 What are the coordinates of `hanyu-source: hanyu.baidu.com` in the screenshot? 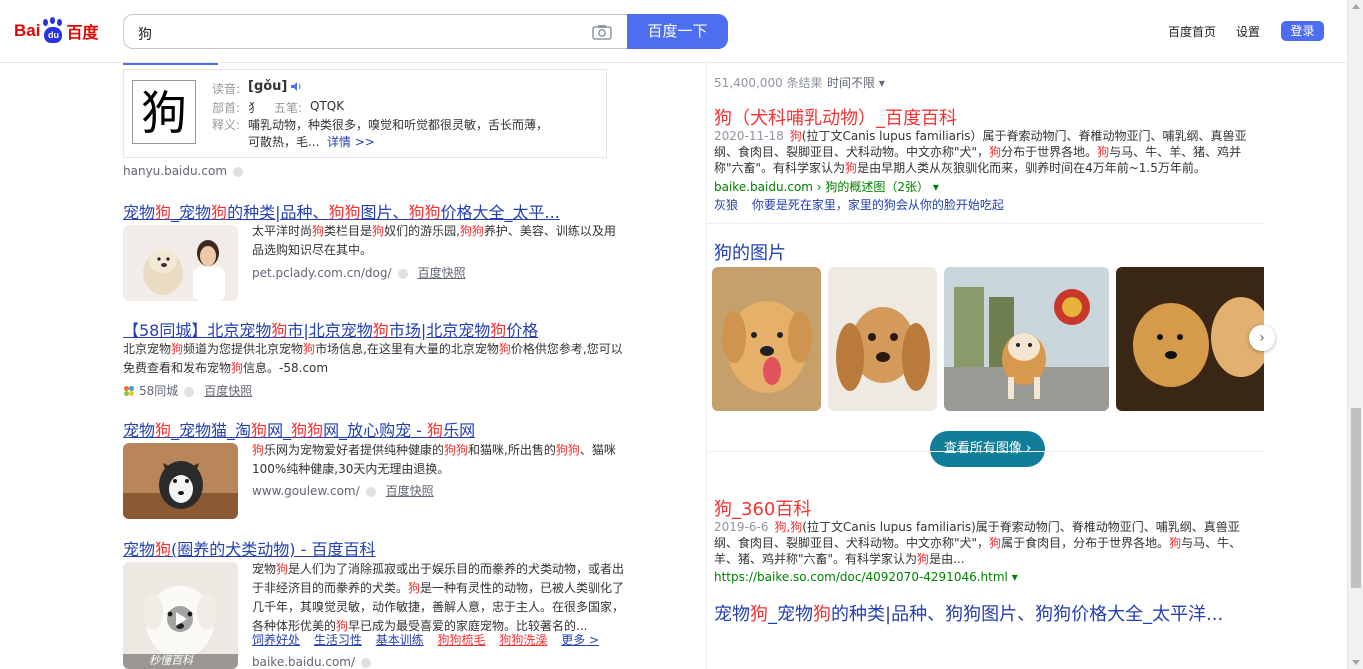 It's located at (188, 171).